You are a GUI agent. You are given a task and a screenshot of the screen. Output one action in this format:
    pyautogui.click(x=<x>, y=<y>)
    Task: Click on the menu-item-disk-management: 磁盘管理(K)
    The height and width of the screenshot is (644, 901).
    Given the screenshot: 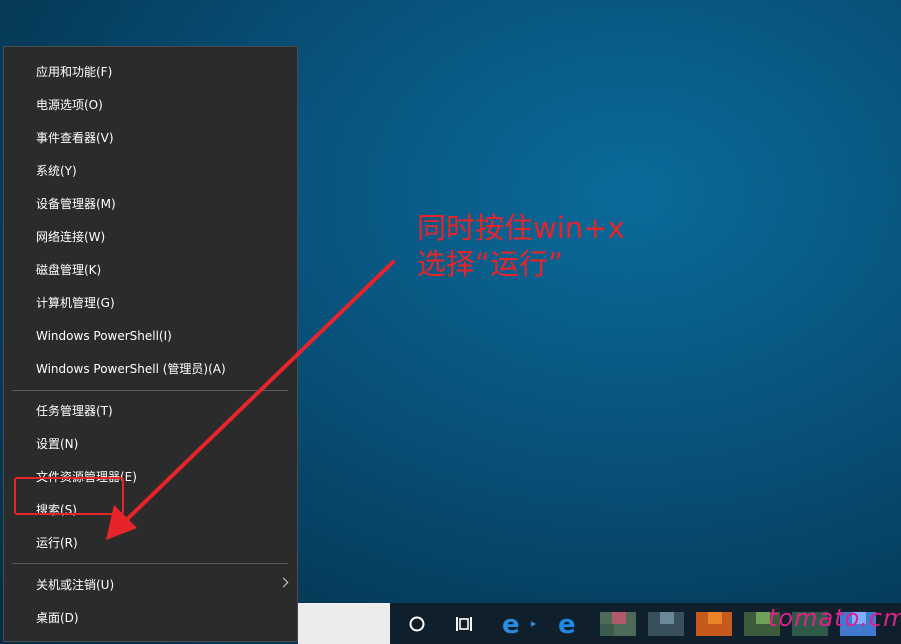 What is the action you would take?
    pyautogui.click(x=150, y=270)
    